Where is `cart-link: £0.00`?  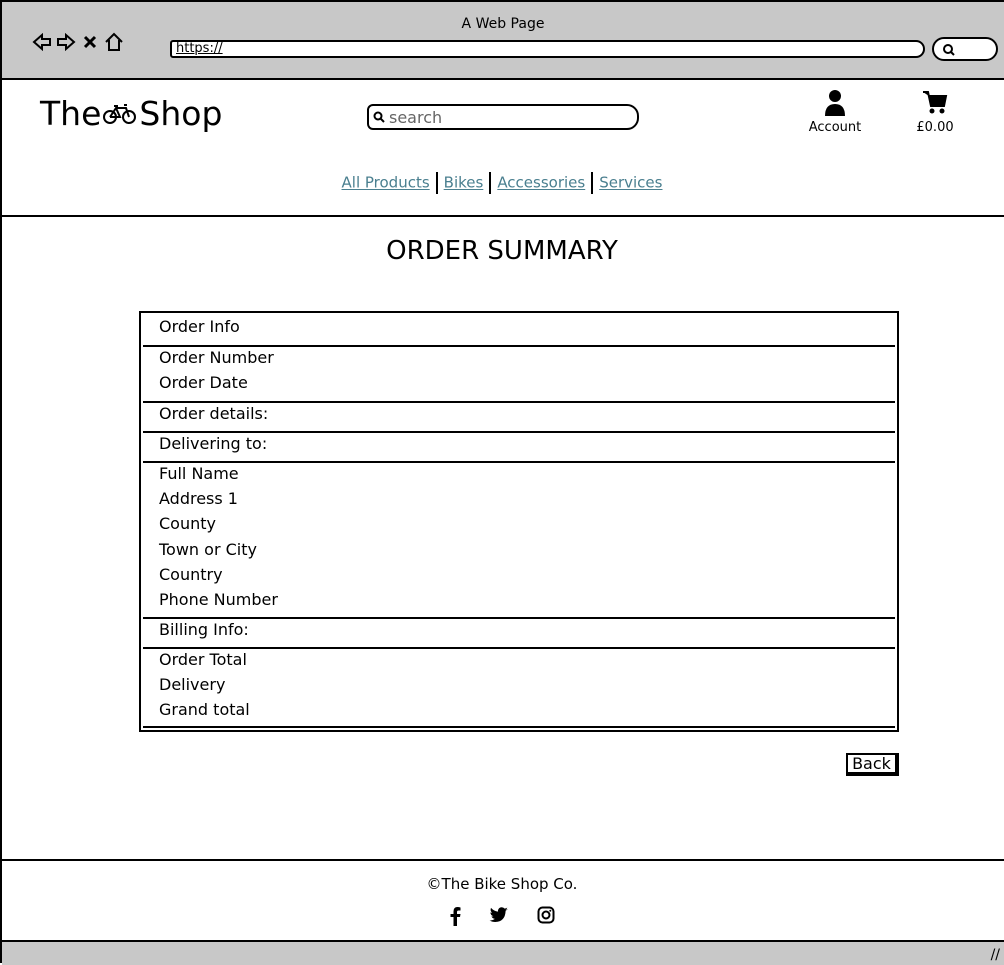
cart-link: £0.00 is located at coordinates (935, 111).